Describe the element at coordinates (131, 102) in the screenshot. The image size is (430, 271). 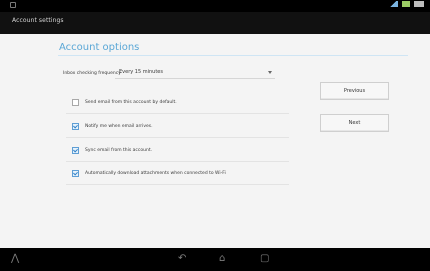
I see `send-default-label: Send email from this account by default.` at that location.